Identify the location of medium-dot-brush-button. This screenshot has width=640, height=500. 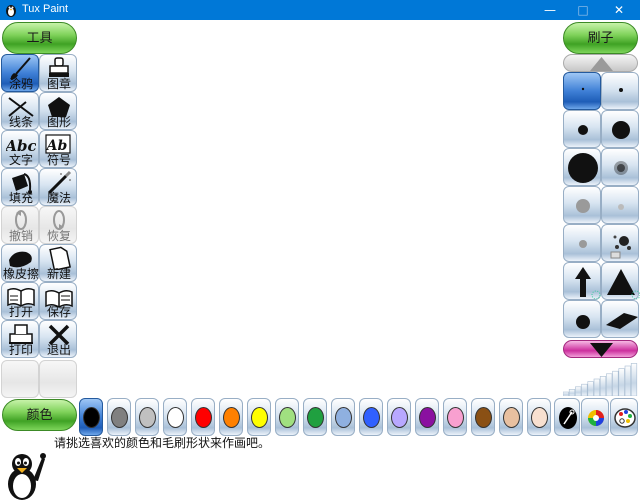
(582, 129).